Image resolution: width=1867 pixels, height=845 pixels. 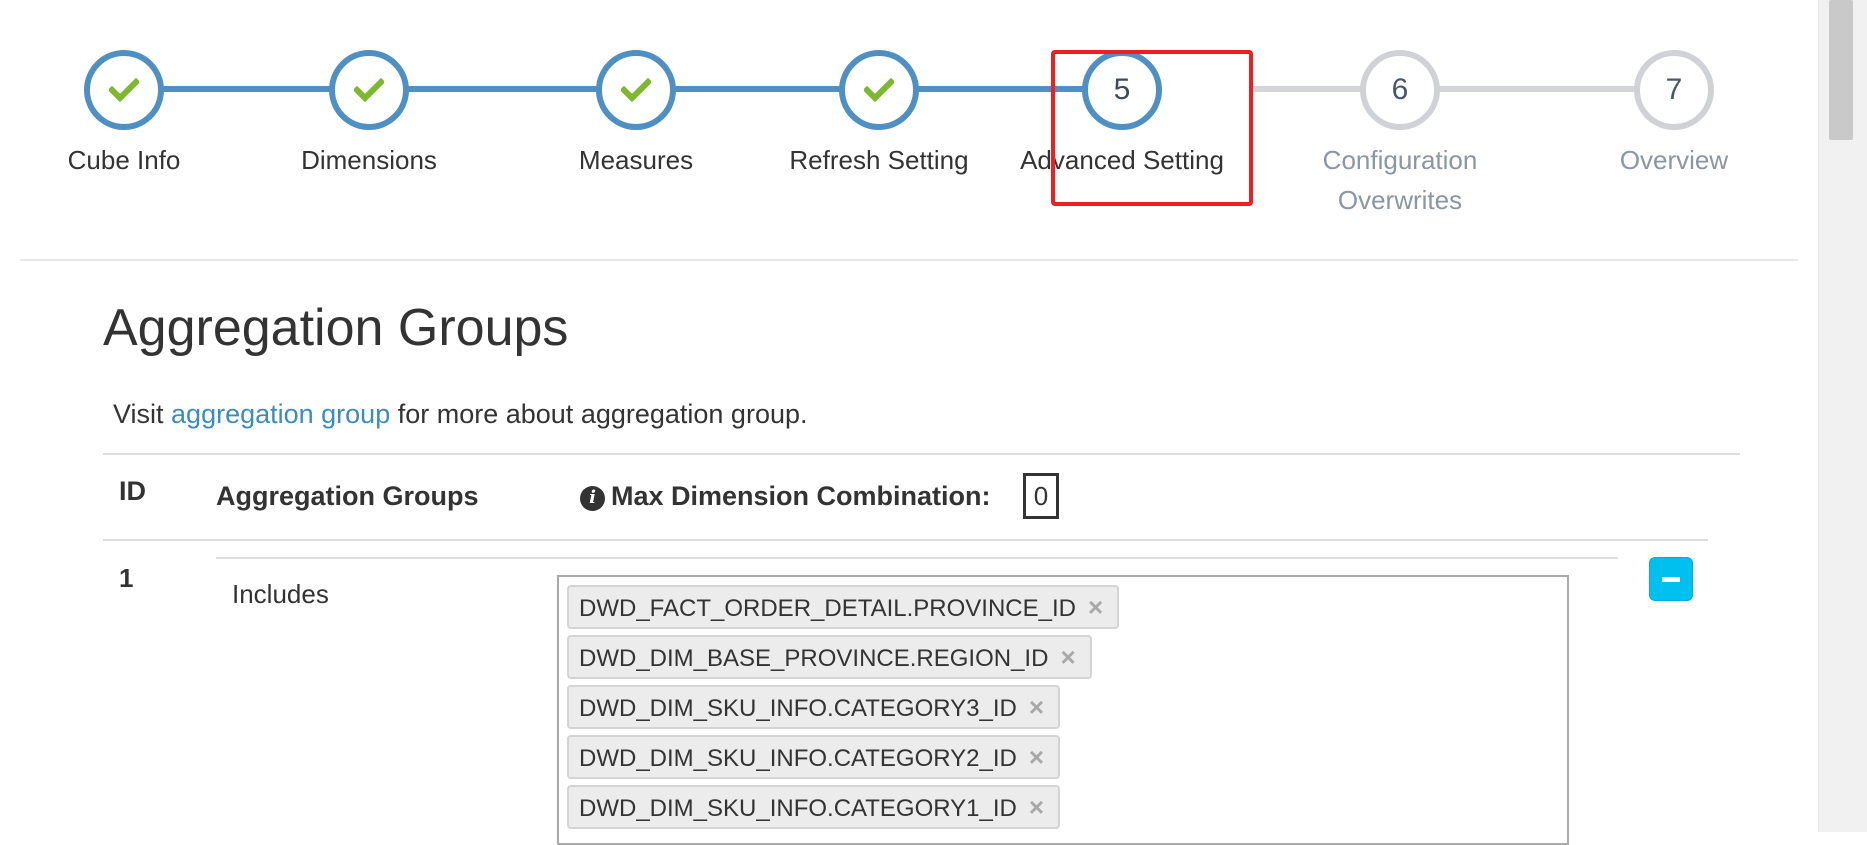 What do you see at coordinates (1400, 180) in the screenshot?
I see `step-label: Configuration Overwrites` at bounding box center [1400, 180].